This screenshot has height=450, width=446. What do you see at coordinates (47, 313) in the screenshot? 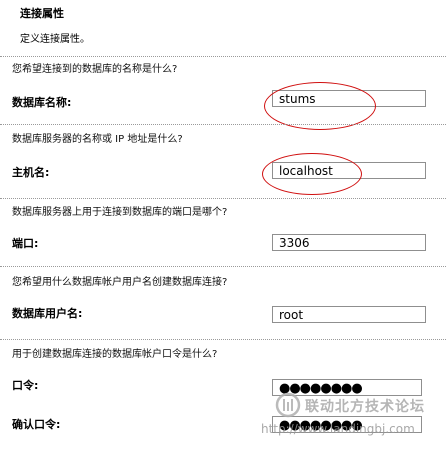
I see `username-label: 数据库用户名:` at bounding box center [47, 313].